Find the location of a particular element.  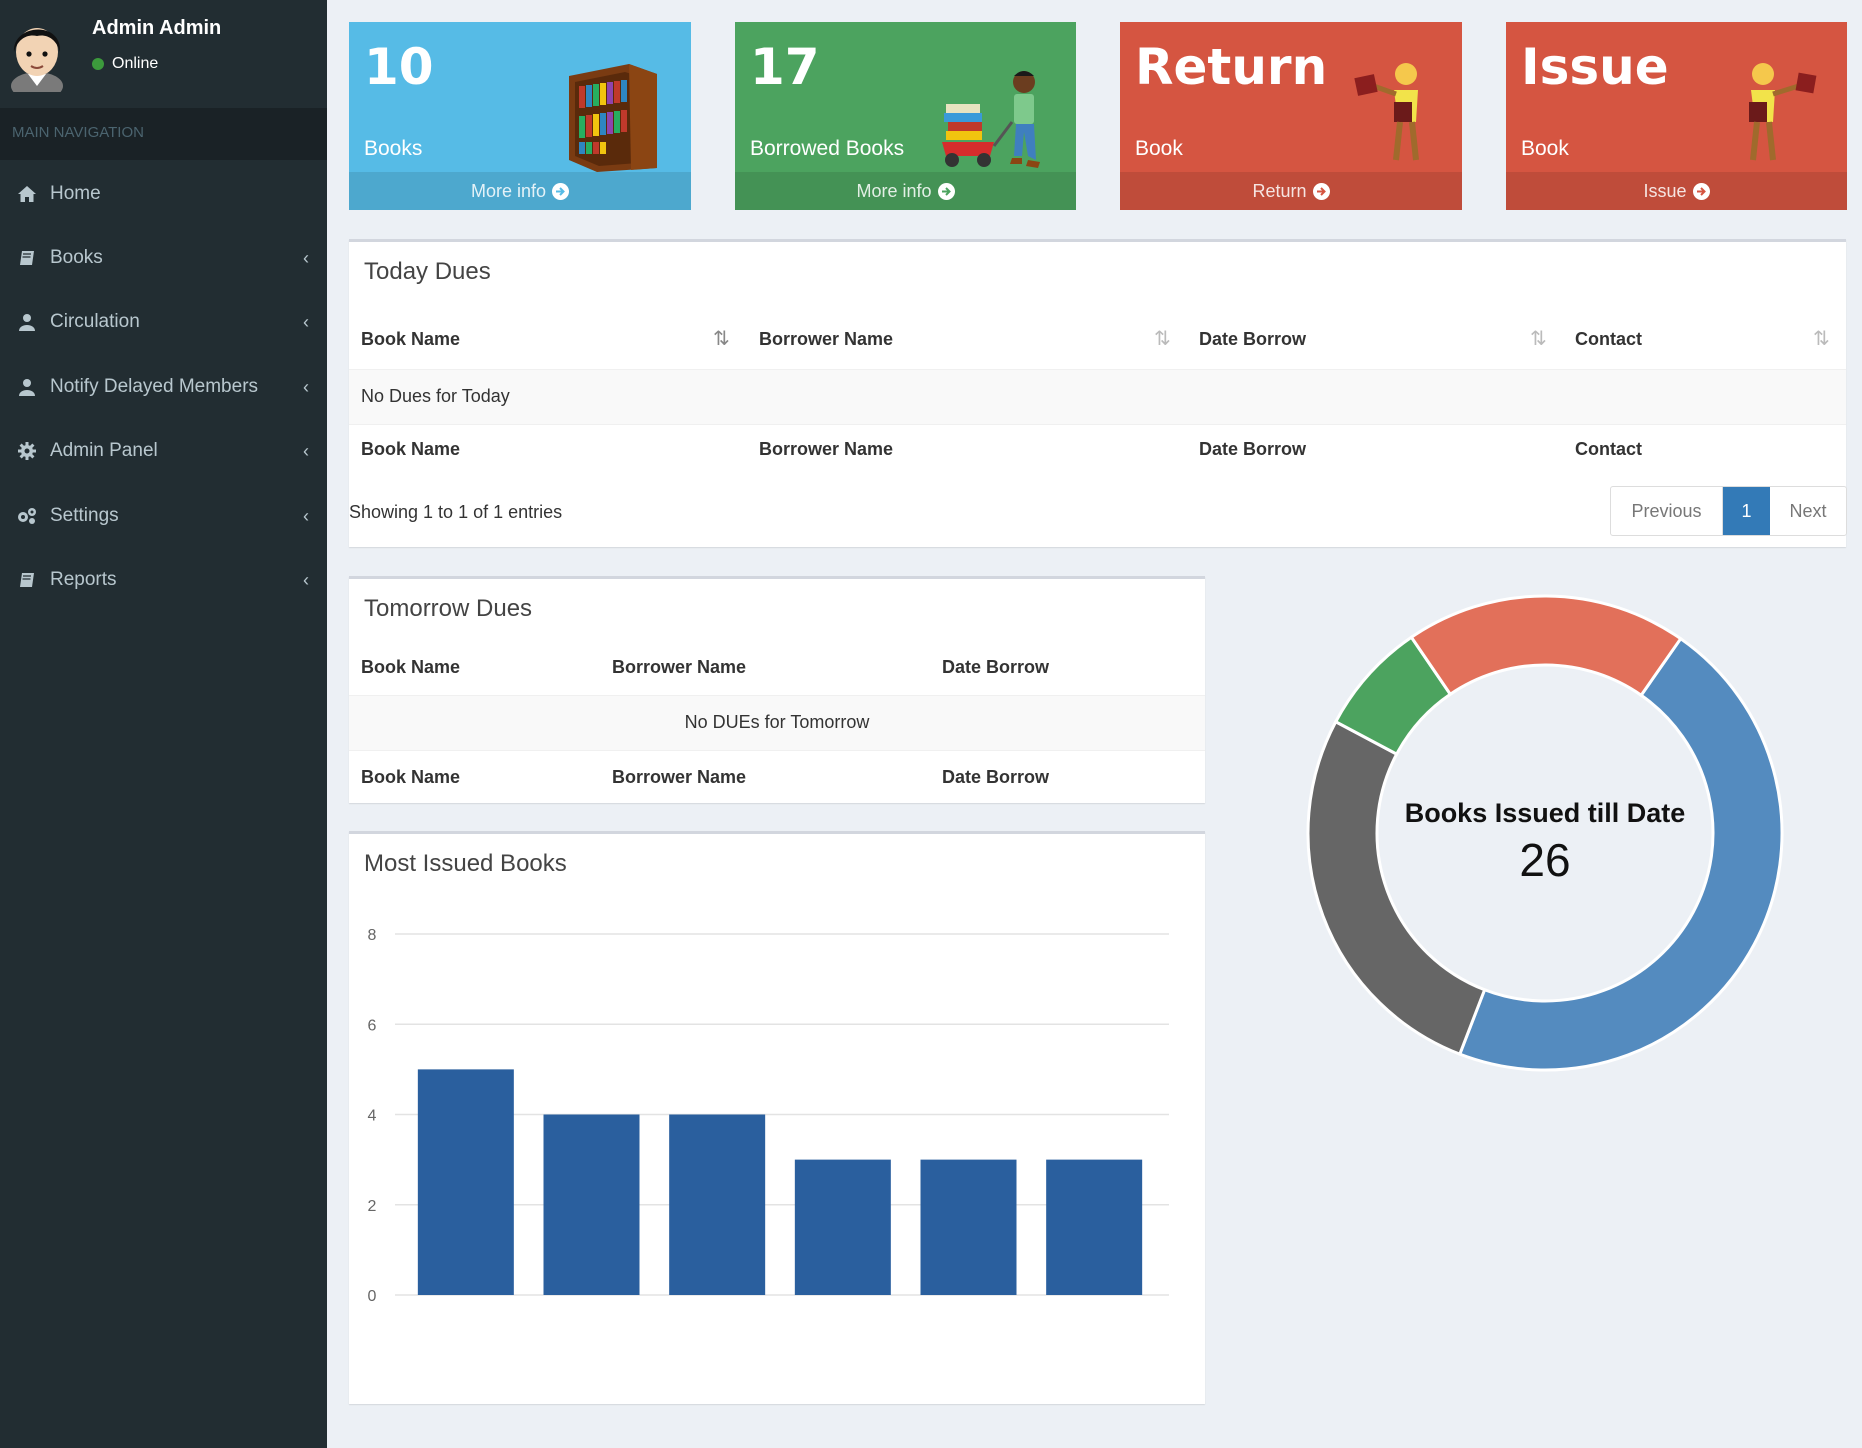

pagination: Previous 1 Next is located at coordinates (1728, 511).